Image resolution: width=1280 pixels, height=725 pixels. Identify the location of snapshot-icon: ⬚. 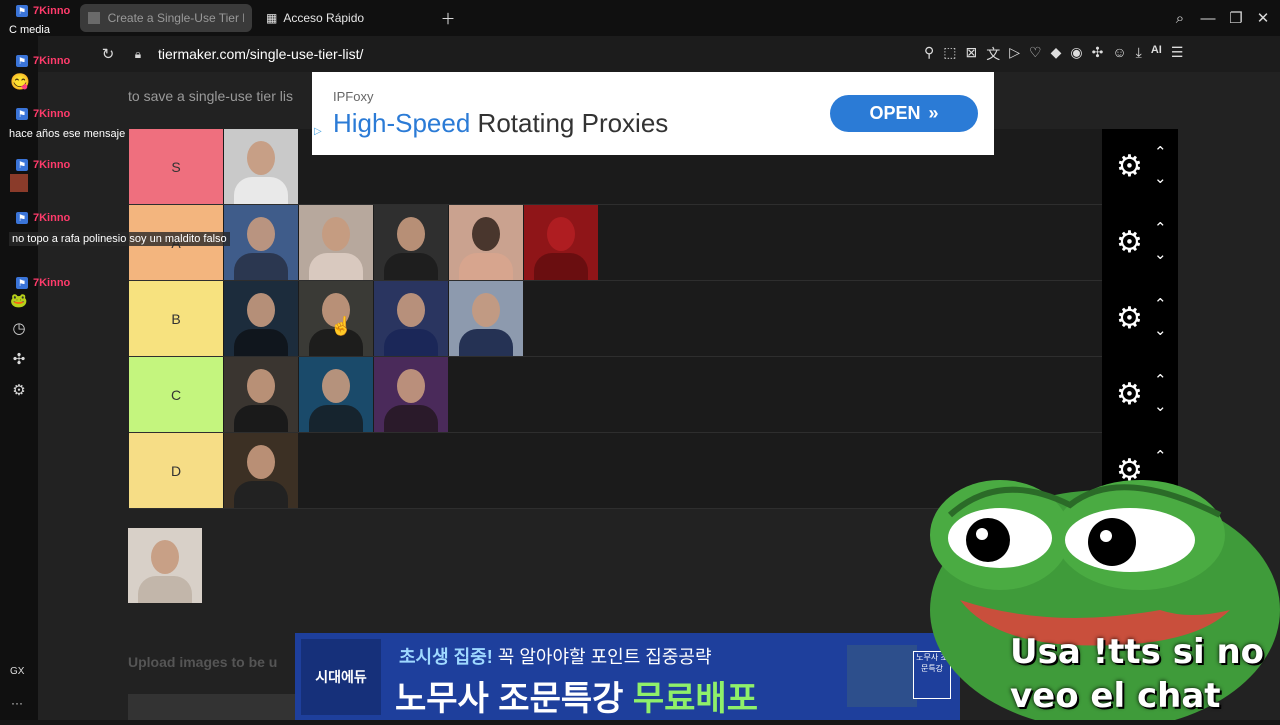
(949, 54).